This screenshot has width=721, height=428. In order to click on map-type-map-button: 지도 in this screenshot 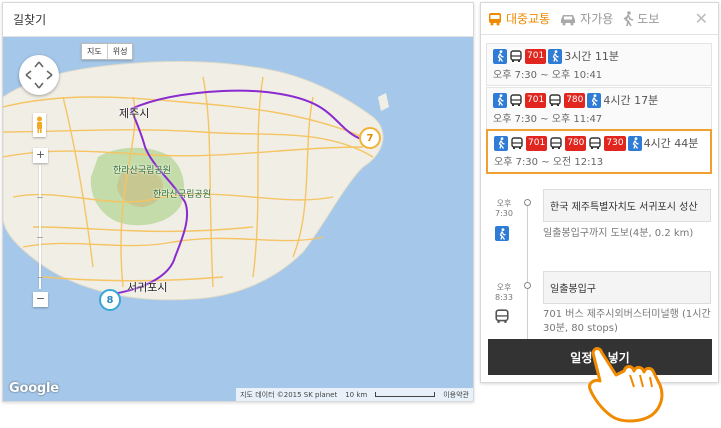, I will do `click(94, 51)`.